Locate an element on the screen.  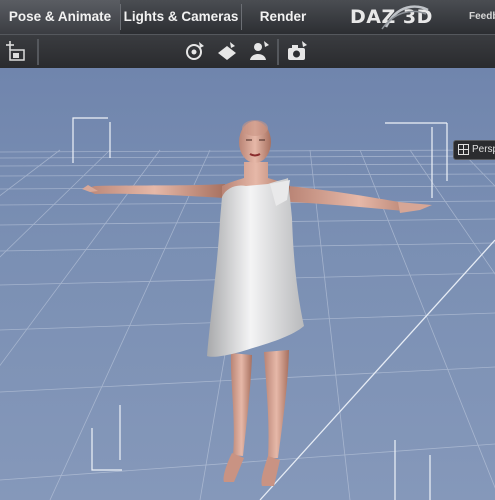
apply-pose-icon is located at coordinates (227, 51).